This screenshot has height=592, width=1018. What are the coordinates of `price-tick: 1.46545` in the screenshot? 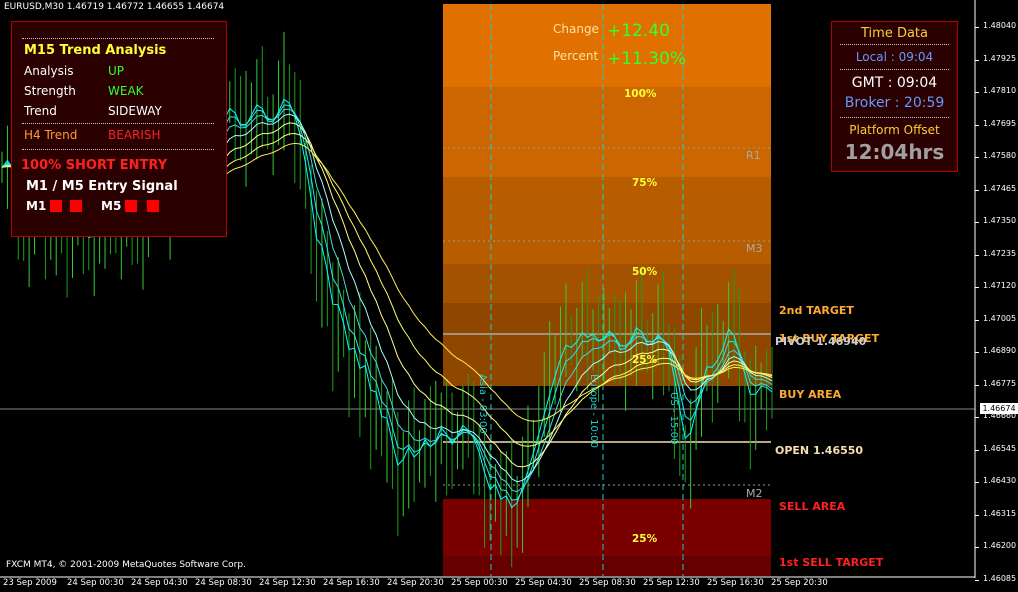 It's located at (995, 448).